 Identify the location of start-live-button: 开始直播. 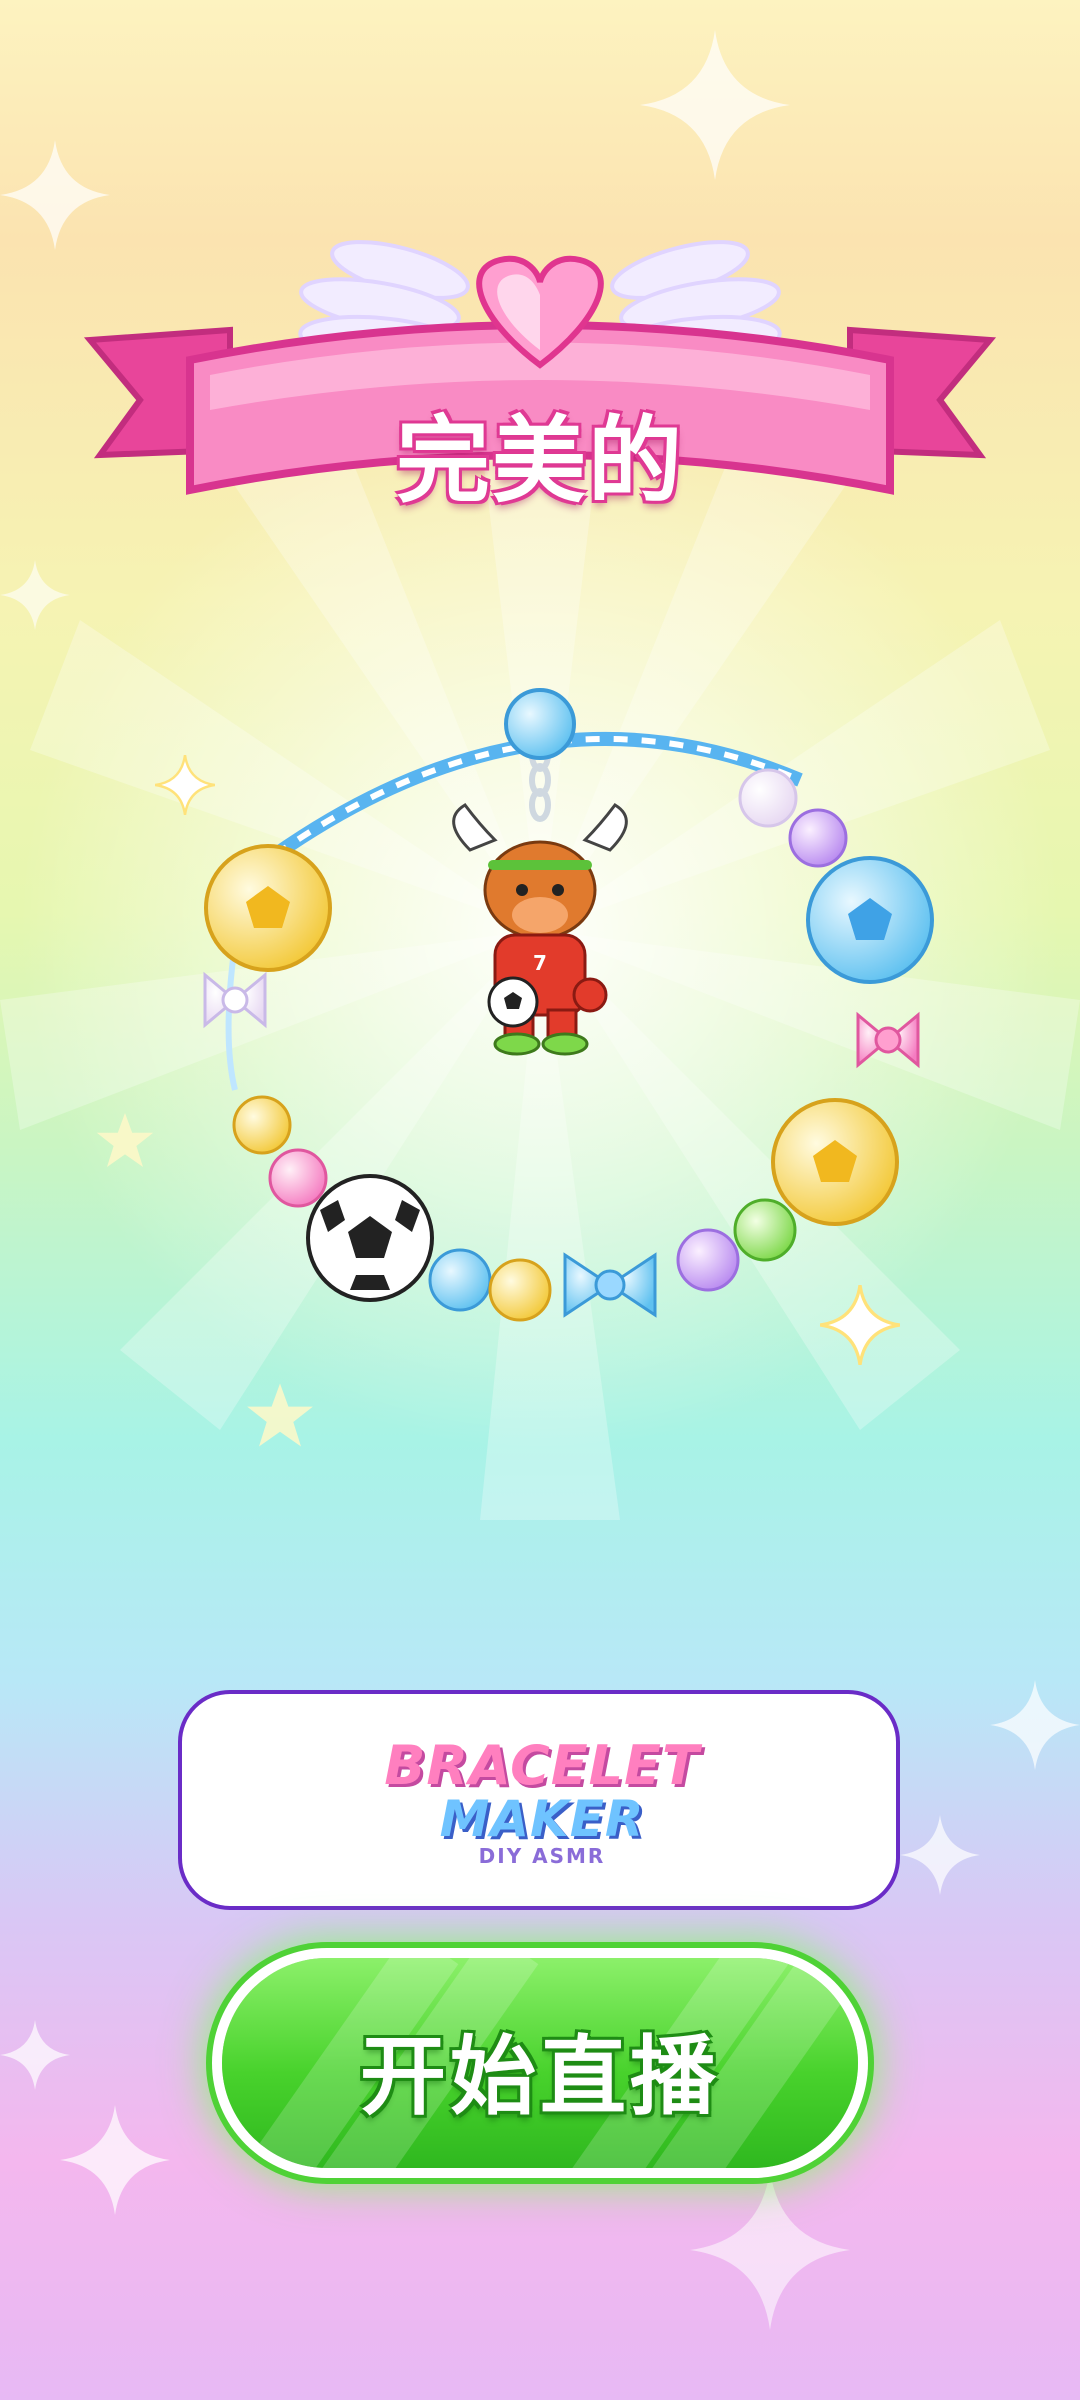
(540, 2063).